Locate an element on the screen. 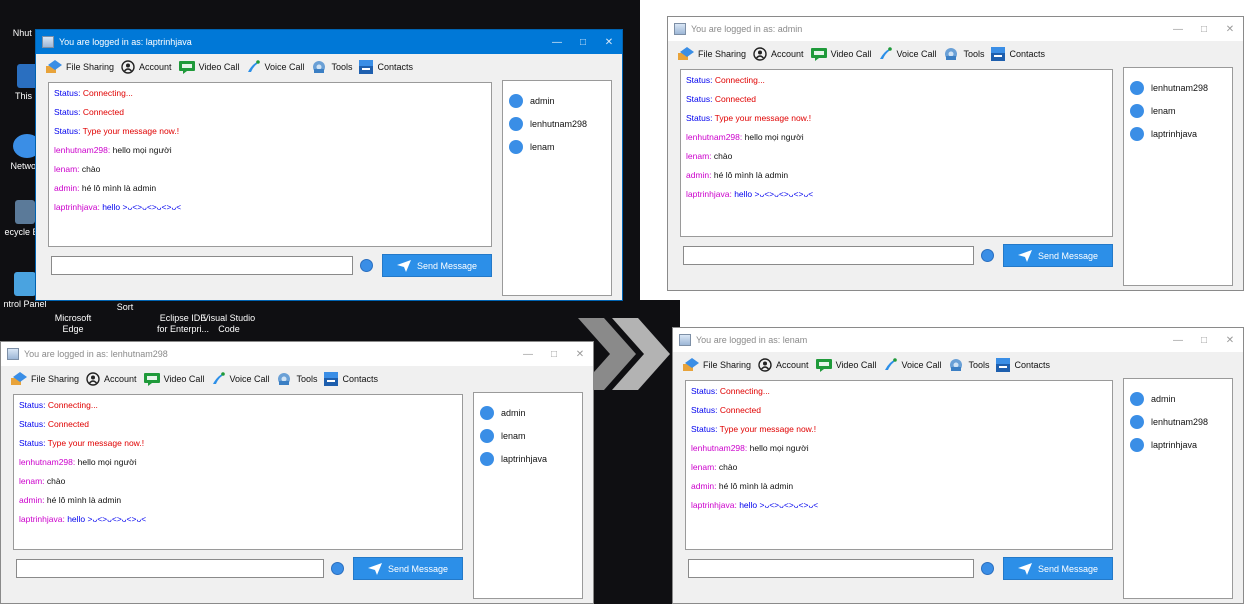 The width and height of the screenshot is (1244, 604). online-users-list: admin lenhutnam298 laptrinhjava is located at coordinates (1178, 488).